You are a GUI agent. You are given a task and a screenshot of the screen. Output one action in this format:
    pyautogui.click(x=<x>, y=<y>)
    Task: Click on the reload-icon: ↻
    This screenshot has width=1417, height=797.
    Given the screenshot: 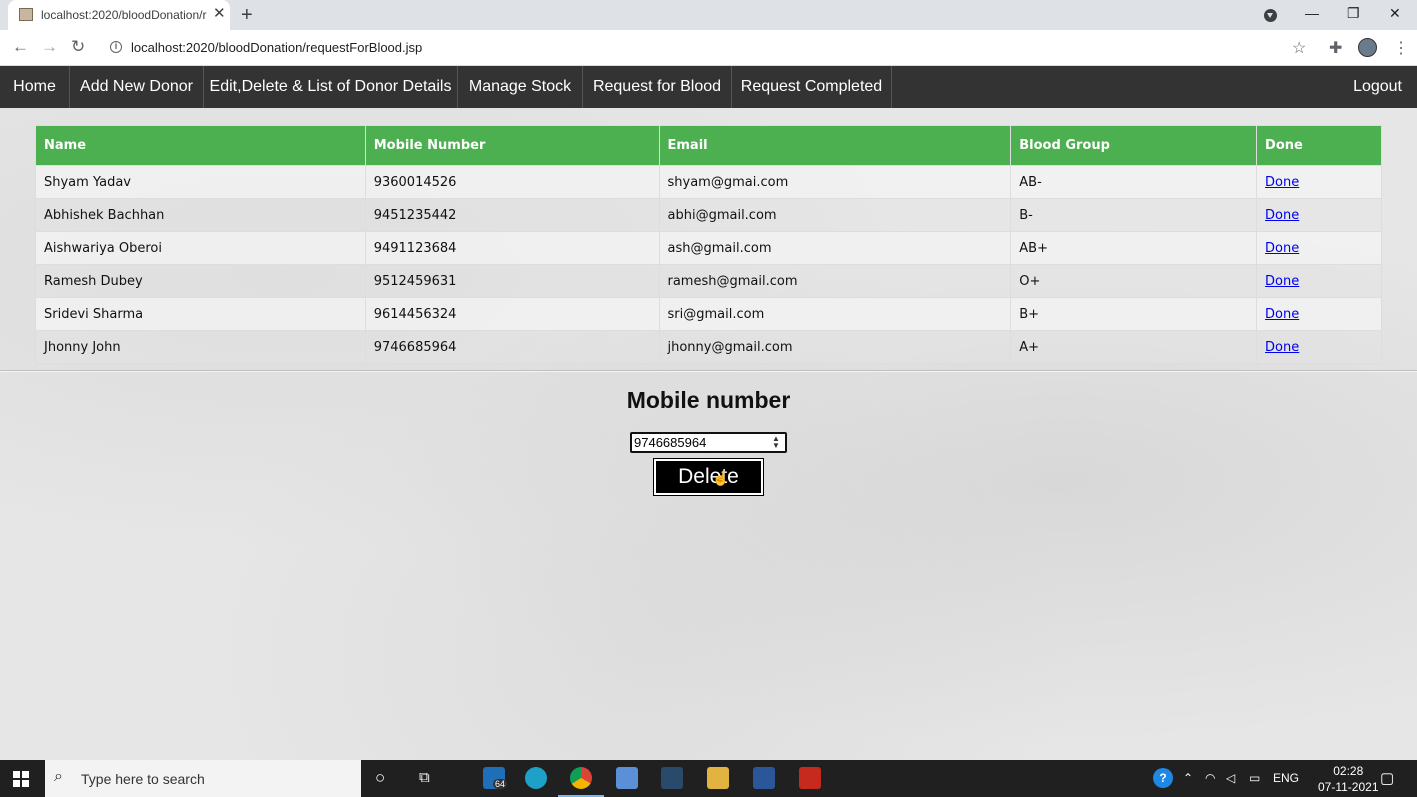 What is the action you would take?
    pyautogui.click(x=78, y=47)
    